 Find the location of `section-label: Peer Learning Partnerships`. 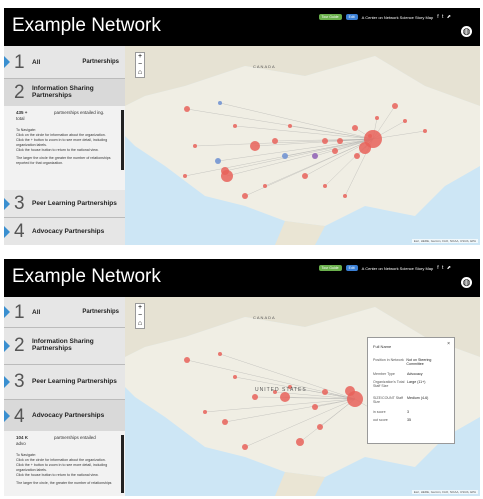

section-label: Peer Learning Partnerships is located at coordinates (74, 381).